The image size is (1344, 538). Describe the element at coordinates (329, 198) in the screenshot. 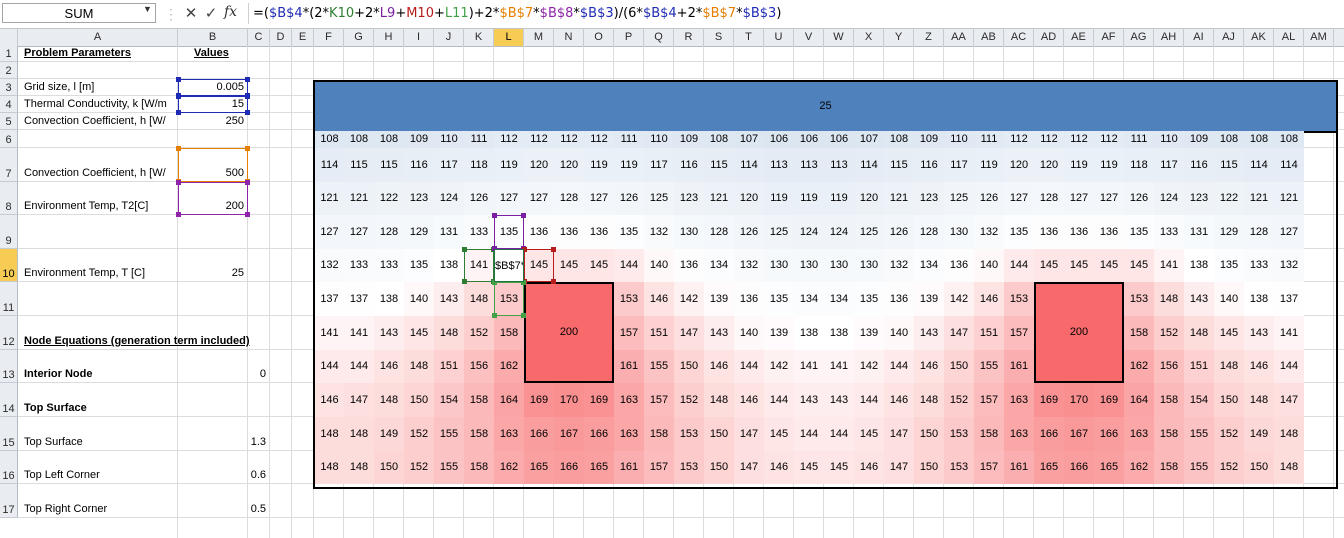

I see `temp-cell: 121` at that location.